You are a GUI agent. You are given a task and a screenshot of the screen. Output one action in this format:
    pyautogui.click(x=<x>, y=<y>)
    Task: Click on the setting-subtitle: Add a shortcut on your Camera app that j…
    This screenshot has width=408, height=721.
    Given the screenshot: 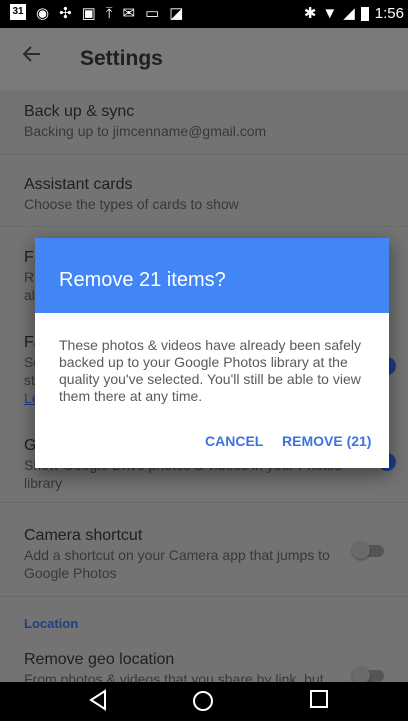 What is the action you would take?
    pyautogui.click(x=177, y=555)
    